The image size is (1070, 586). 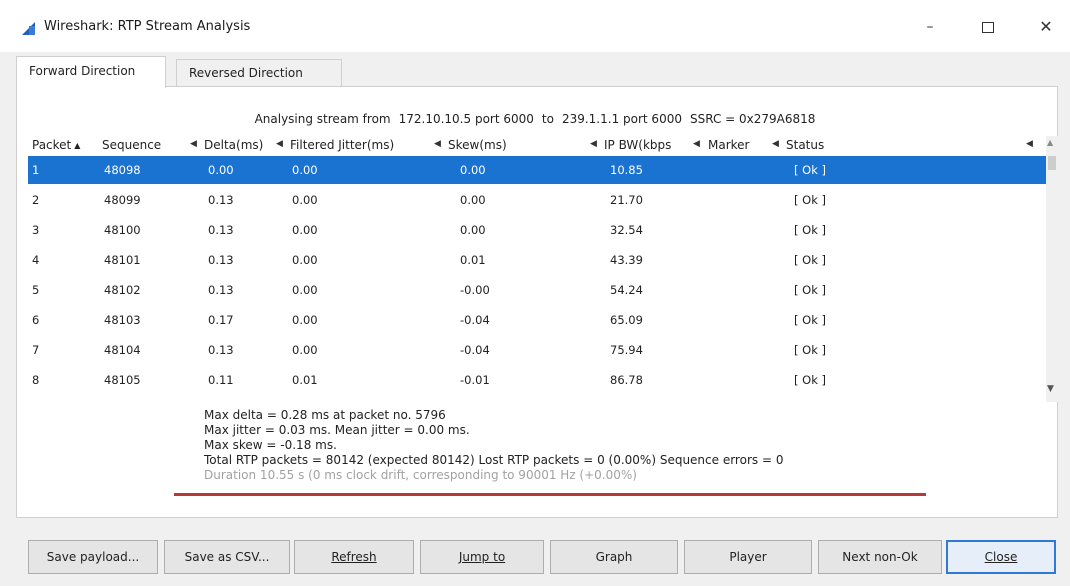 I want to click on cell-packet: 7, so click(x=36, y=350).